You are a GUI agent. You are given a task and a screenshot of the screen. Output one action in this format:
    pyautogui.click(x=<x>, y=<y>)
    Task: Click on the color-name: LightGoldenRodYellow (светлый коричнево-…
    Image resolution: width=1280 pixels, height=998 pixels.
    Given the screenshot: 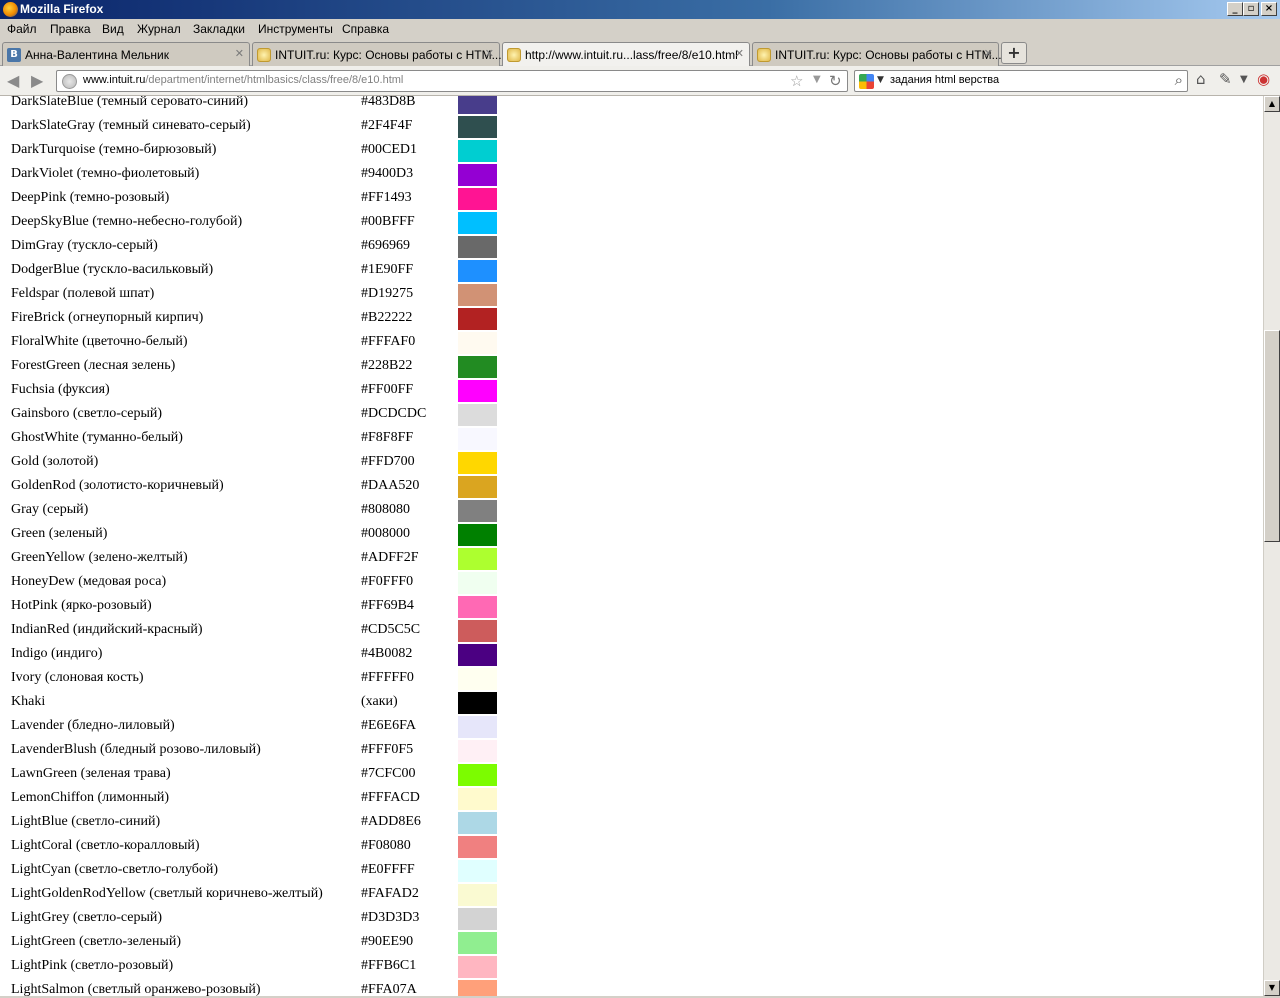 What is the action you would take?
    pyautogui.click(x=167, y=893)
    